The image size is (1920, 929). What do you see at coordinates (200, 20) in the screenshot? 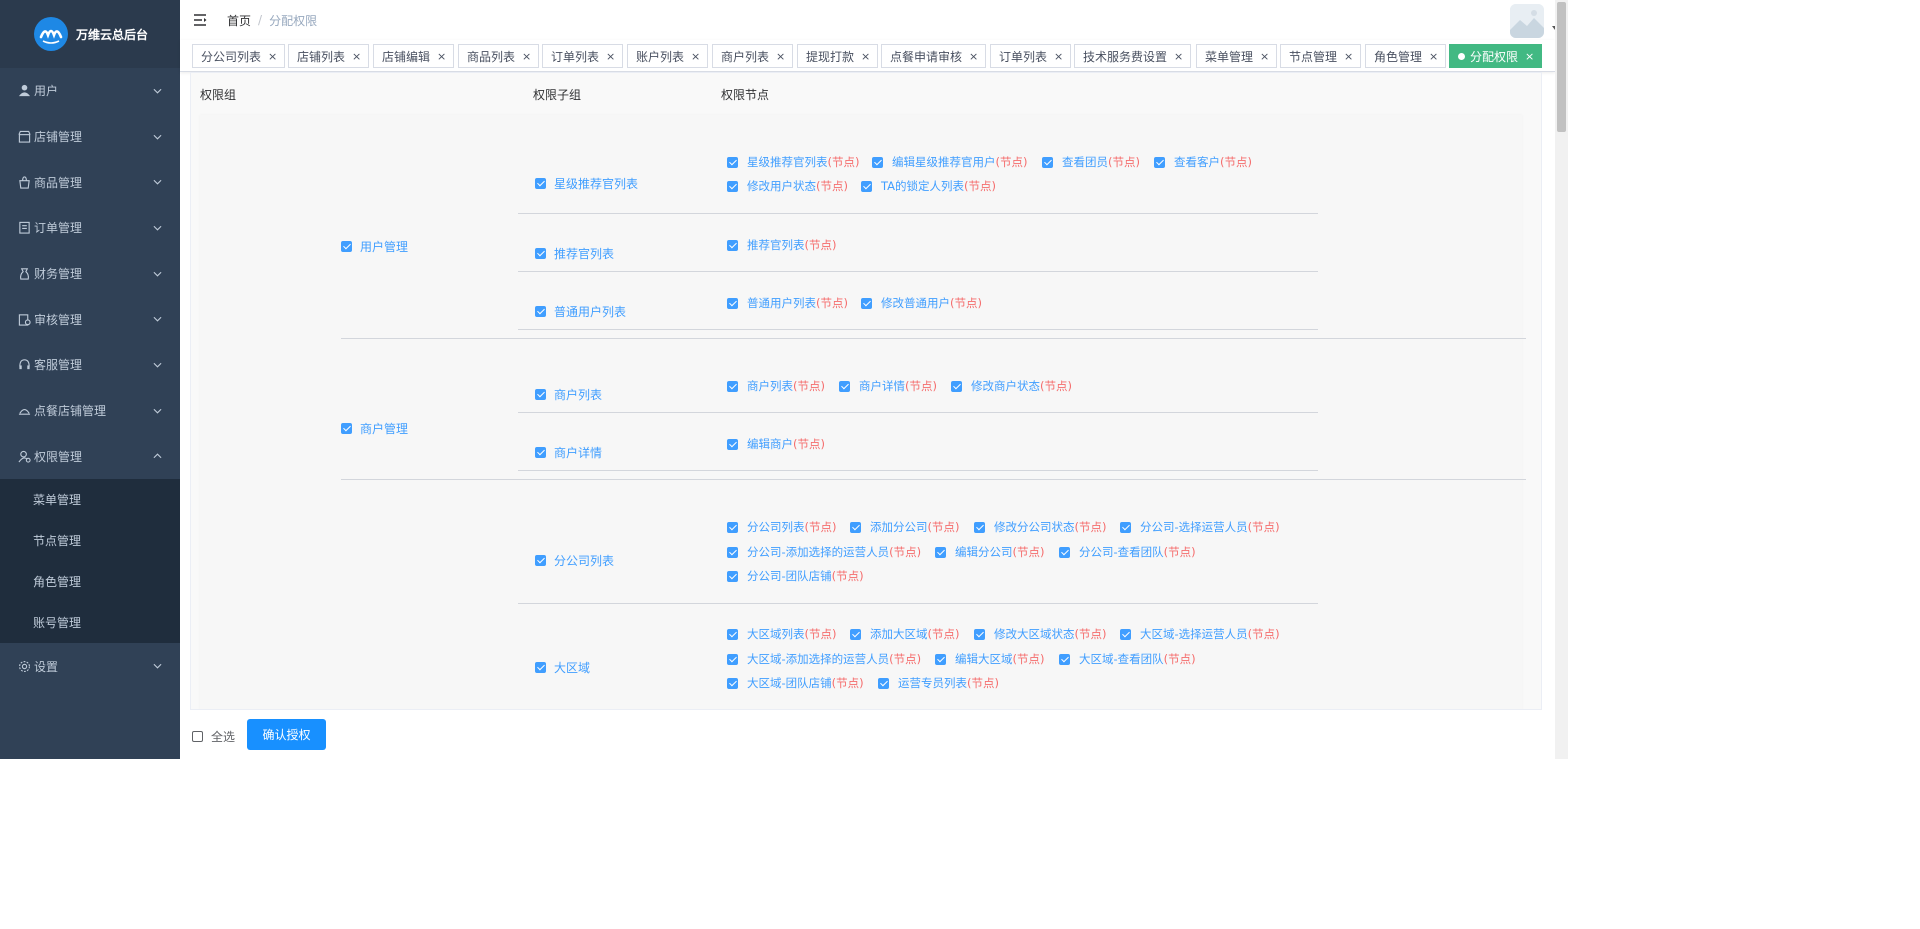
I see `hamburger-icon` at bounding box center [200, 20].